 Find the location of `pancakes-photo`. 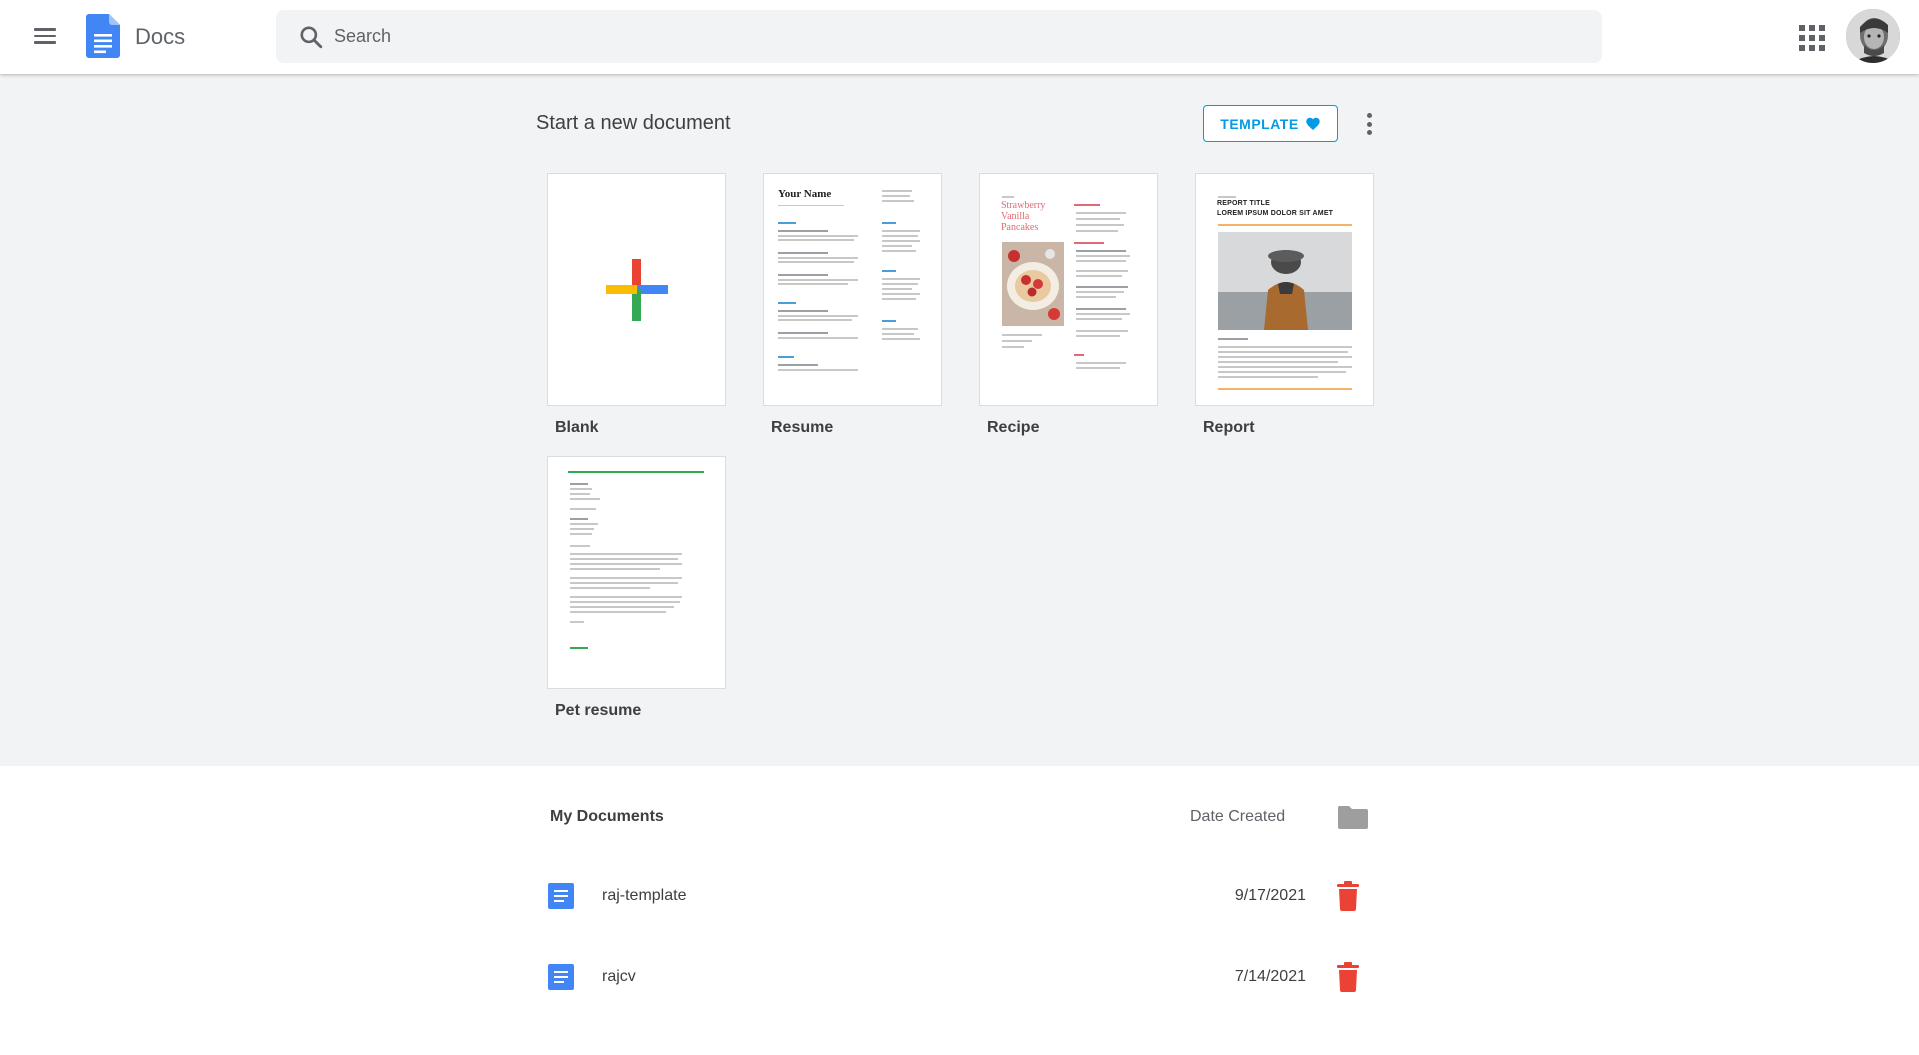

pancakes-photo is located at coordinates (1033, 284).